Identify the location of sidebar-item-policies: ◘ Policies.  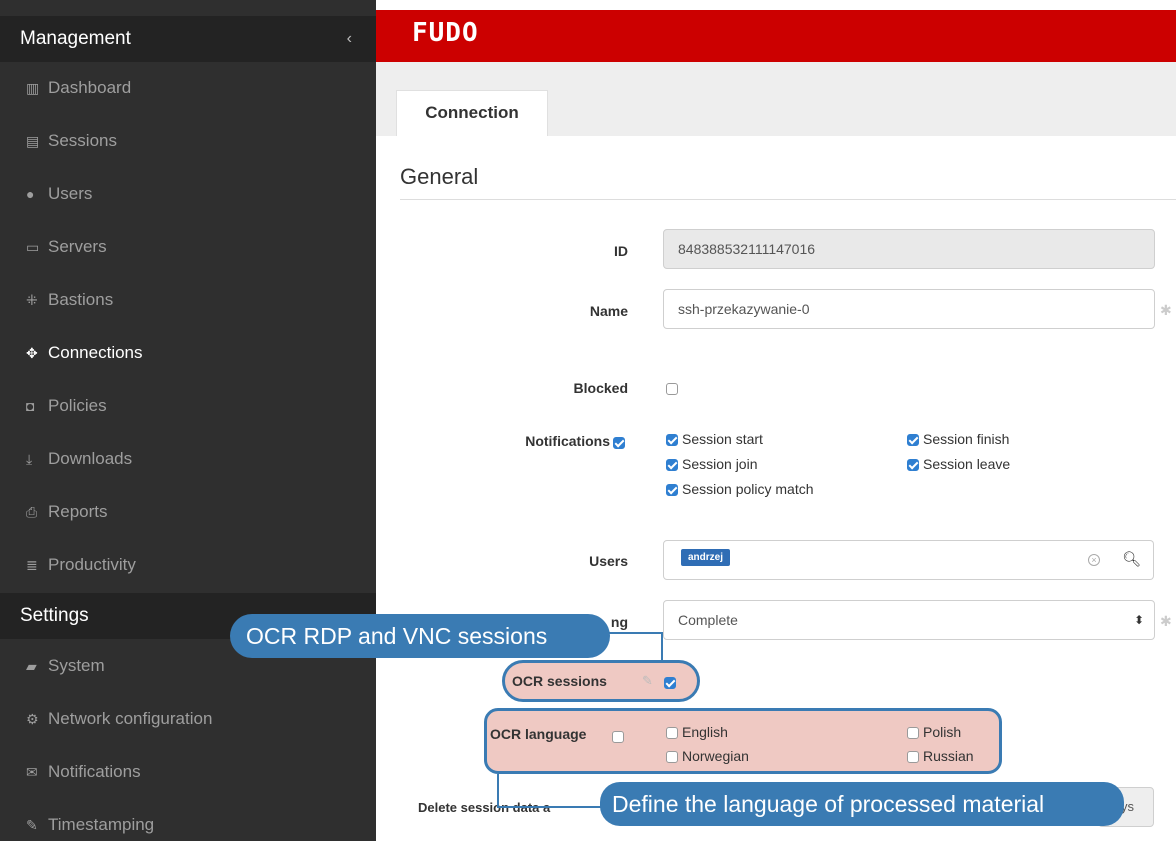
(188, 406).